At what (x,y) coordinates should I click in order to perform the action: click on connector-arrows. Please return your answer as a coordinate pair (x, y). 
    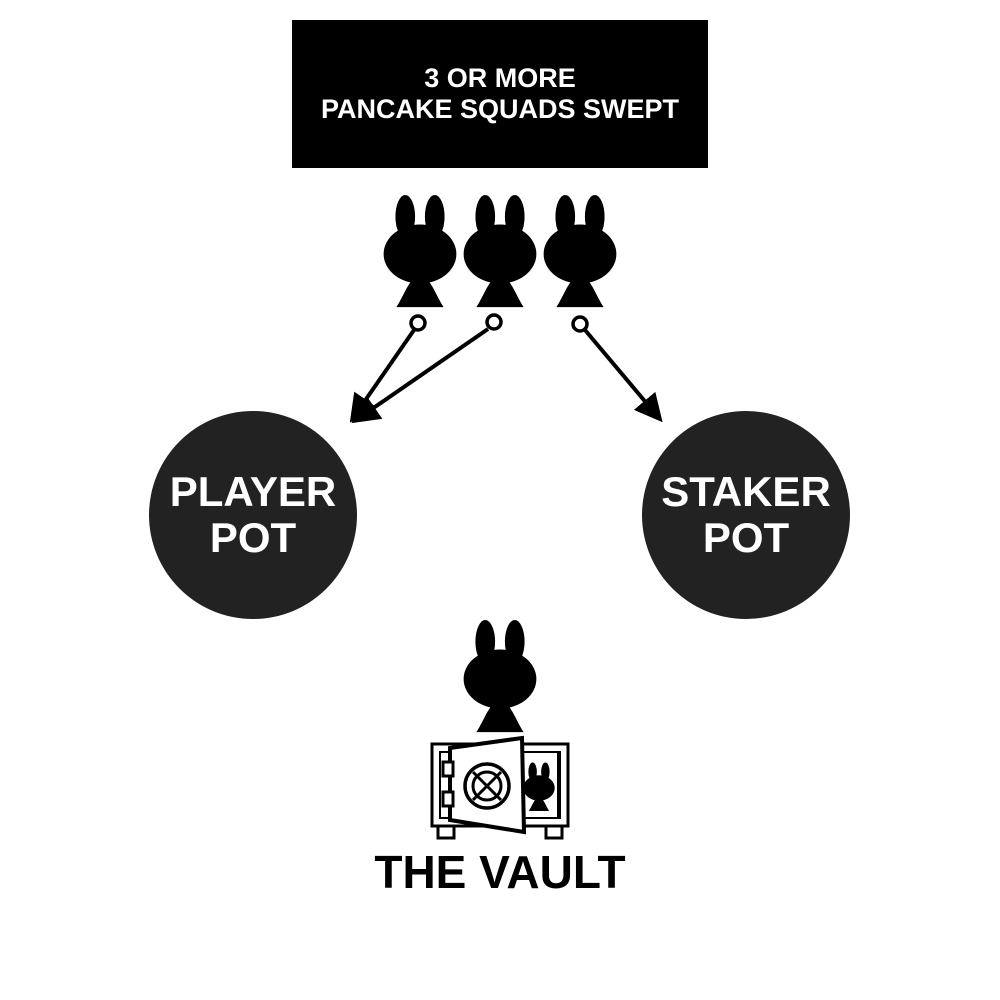
    Looking at the image, I should click on (506, 375).